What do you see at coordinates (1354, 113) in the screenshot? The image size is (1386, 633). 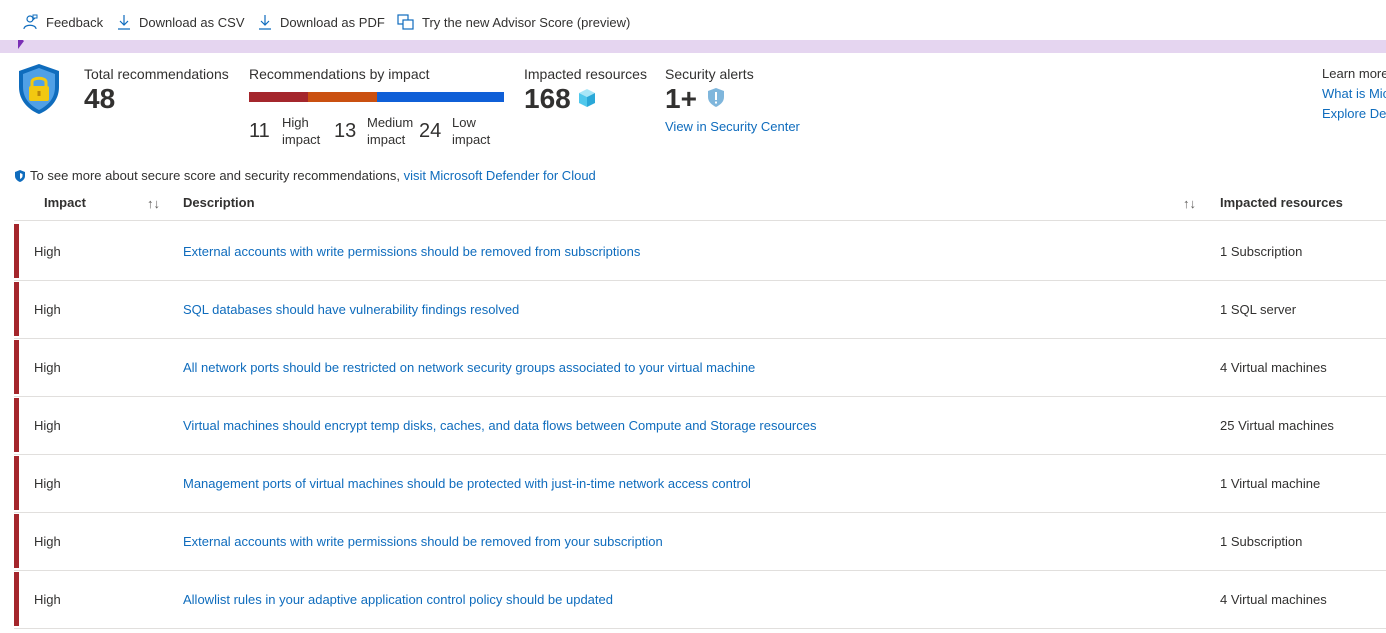 I see `learn-more-link-2: Explore Def` at bounding box center [1354, 113].